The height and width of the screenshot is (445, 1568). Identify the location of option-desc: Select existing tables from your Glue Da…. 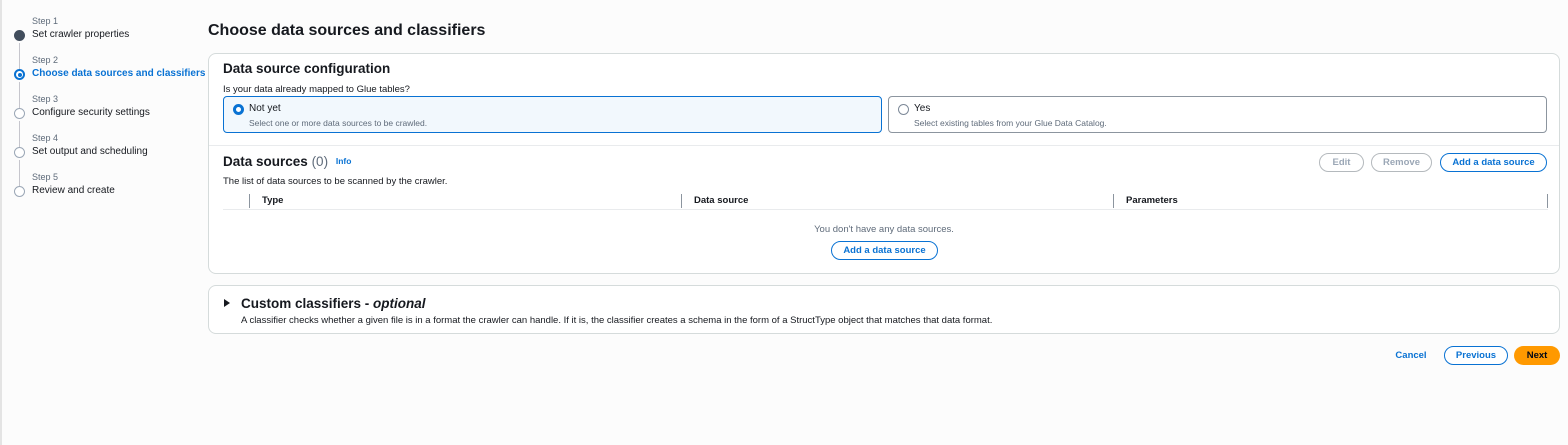
(1010, 123).